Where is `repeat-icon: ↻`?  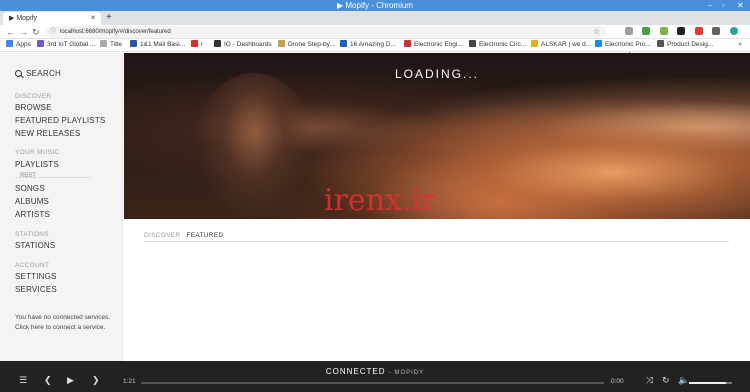
repeat-icon: ↻ is located at coordinates (666, 380).